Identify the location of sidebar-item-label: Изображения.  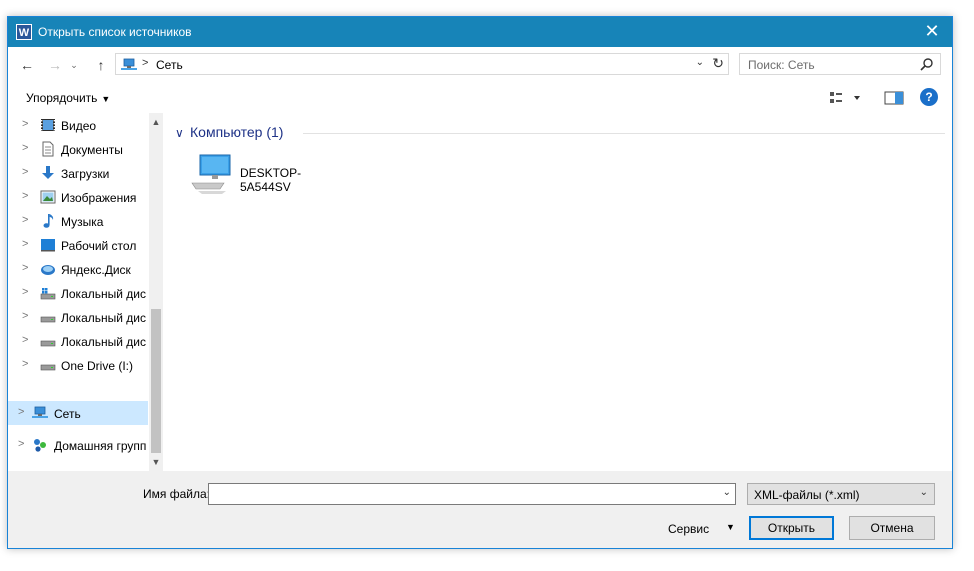
(99, 198).